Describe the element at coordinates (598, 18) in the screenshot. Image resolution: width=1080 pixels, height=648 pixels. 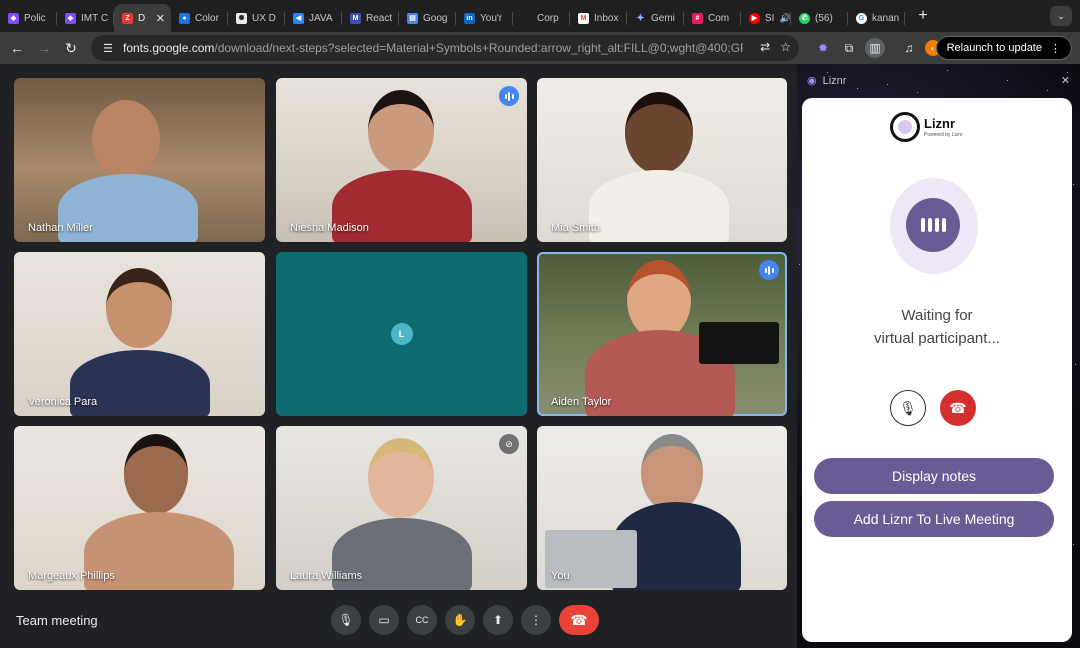
I see `tab-10: M Inbox` at that location.